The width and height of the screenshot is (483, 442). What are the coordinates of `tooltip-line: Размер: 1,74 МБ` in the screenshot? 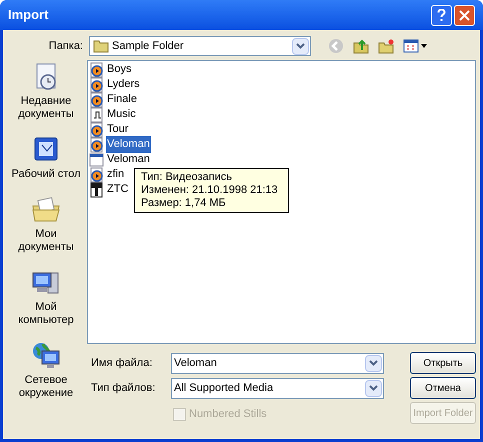 It's located at (184, 203).